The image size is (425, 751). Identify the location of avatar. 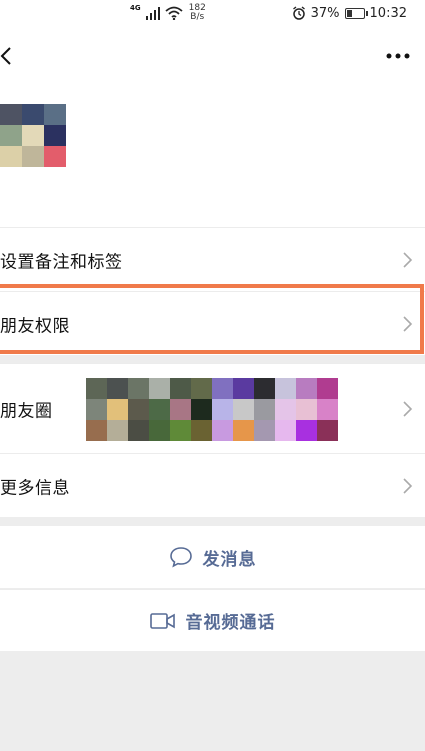
(33, 135).